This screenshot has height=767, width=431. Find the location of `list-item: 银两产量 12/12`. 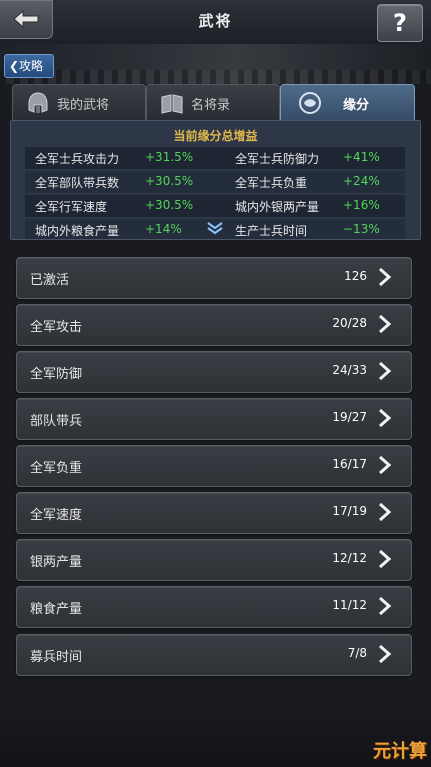

list-item: 银两产量 12/12 is located at coordinates (214, 560).